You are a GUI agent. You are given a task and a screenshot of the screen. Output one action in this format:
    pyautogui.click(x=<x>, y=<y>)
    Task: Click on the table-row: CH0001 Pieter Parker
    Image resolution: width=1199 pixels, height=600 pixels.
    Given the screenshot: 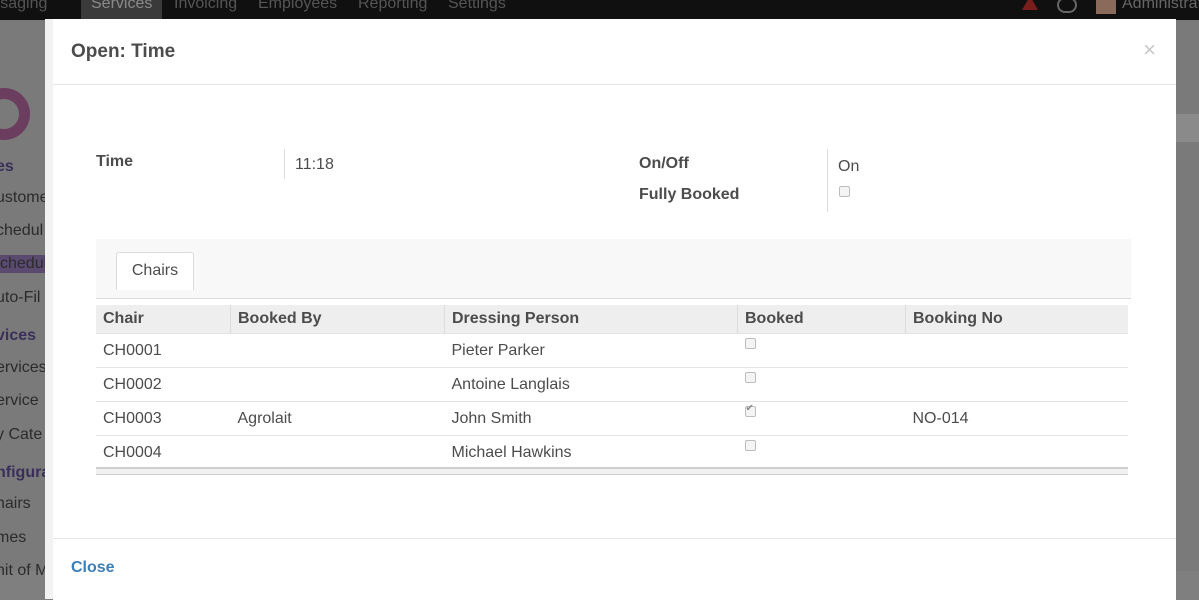 What is the action you would take?
    pyautogui.click(x=612, y=350)
    